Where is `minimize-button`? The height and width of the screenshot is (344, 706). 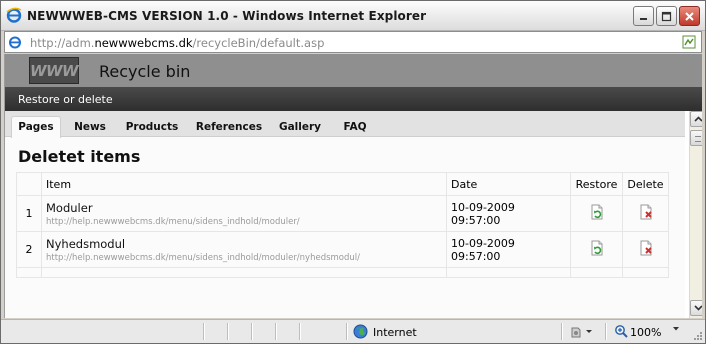
minimize-button is located at coordinates (643, 16).